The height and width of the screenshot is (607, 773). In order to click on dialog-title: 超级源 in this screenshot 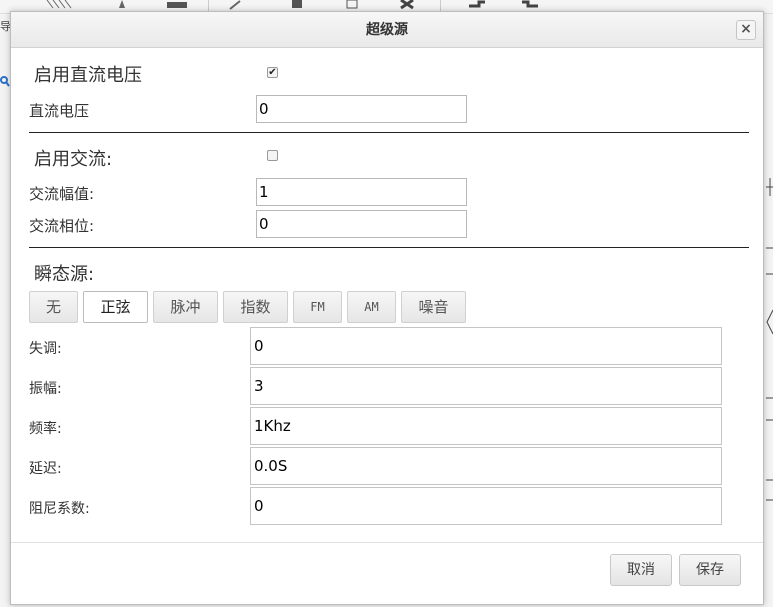, I will do `click(387, 30)`.